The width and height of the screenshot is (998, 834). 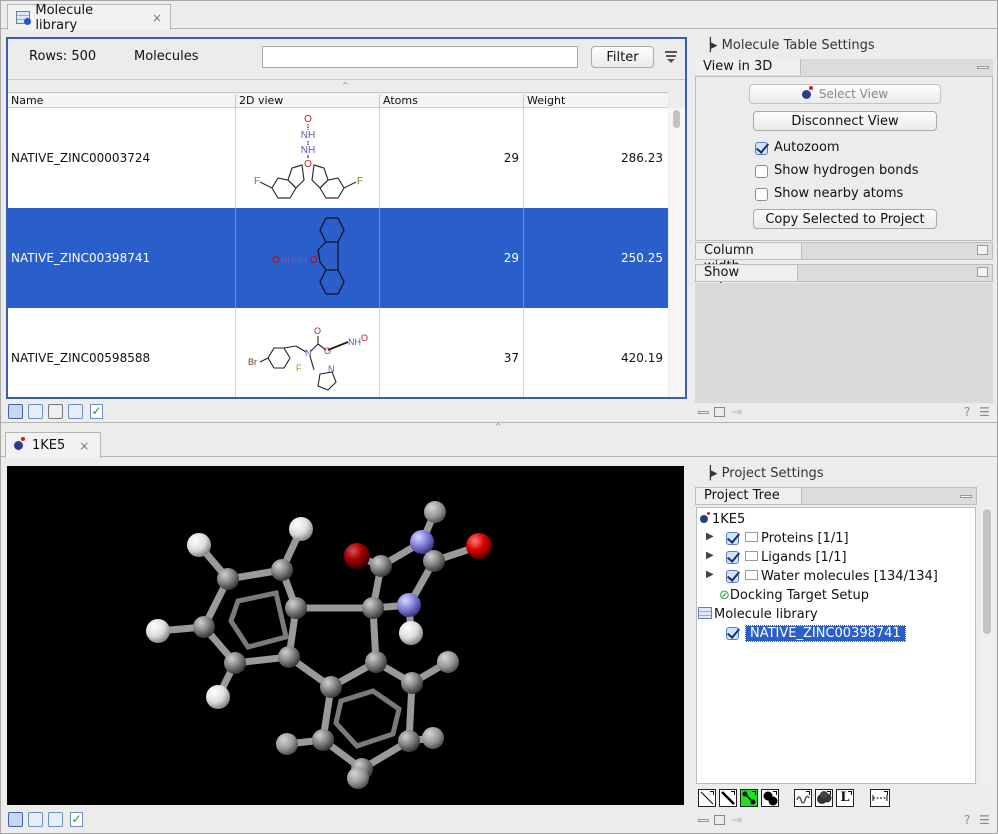 I want to click on tab-1ke5: 1KE5 ×, so click(x=53, y=445).